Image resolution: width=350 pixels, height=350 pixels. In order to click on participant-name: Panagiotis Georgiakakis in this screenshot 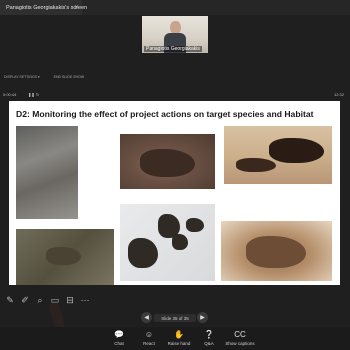, I will do `click(173, 49)`.